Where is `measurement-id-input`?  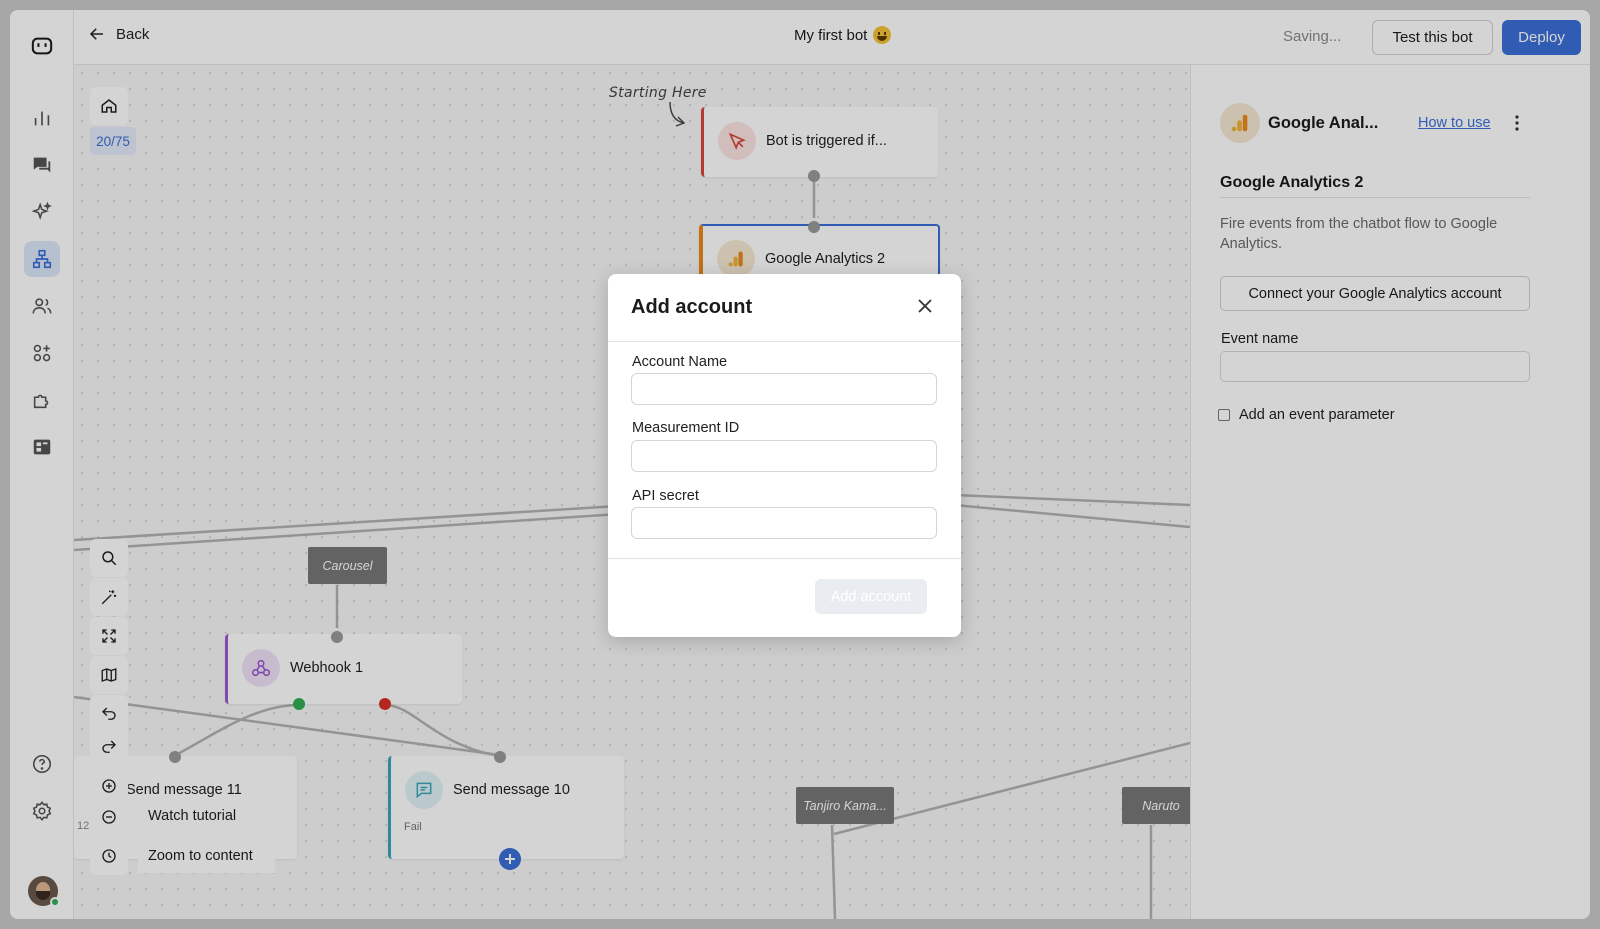 measurement-id-input is located at coordinates (784, 456).